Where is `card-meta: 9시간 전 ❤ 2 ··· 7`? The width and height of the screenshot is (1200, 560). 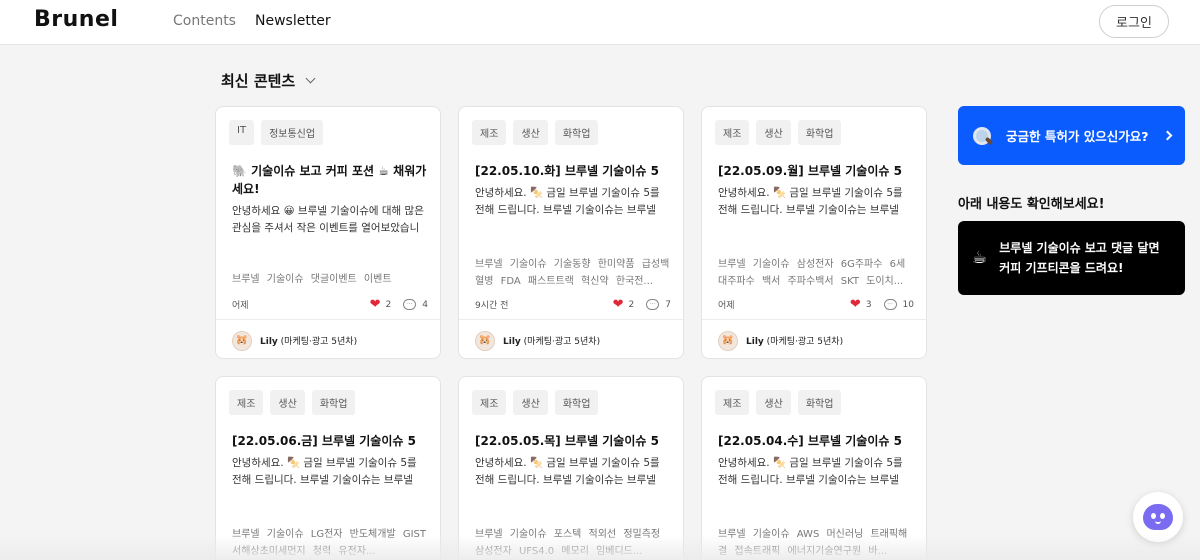
card-meta: 9시간 전 ❤ 2 ··· 7 is located at coordinates (573, 304).